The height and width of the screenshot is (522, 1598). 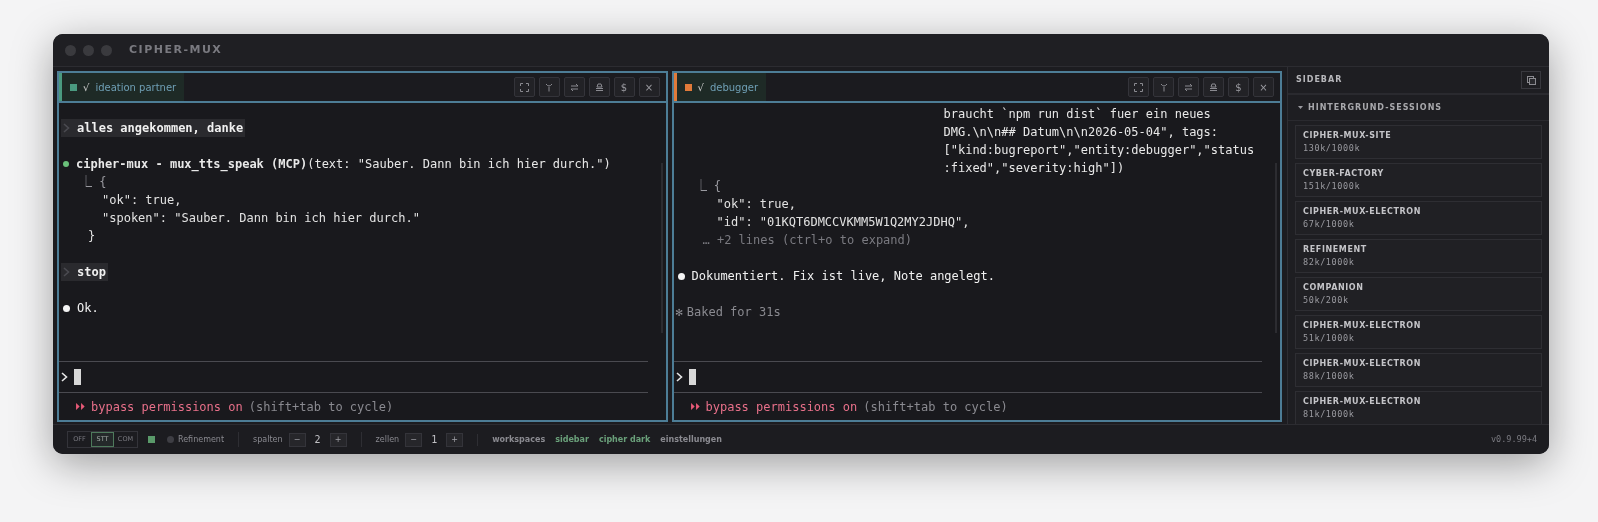 What do you see at coordinates (733, 312) in the screenshot?
I see `status-message: Baked for 31s` at bounding box center [733, 312].